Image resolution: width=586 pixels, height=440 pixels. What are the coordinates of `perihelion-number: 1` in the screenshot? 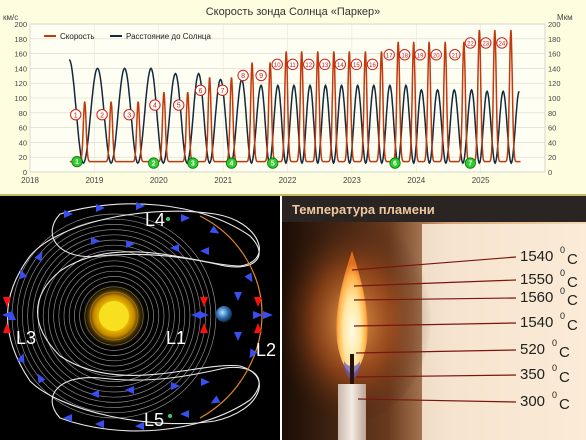 It's located at (76, 115).